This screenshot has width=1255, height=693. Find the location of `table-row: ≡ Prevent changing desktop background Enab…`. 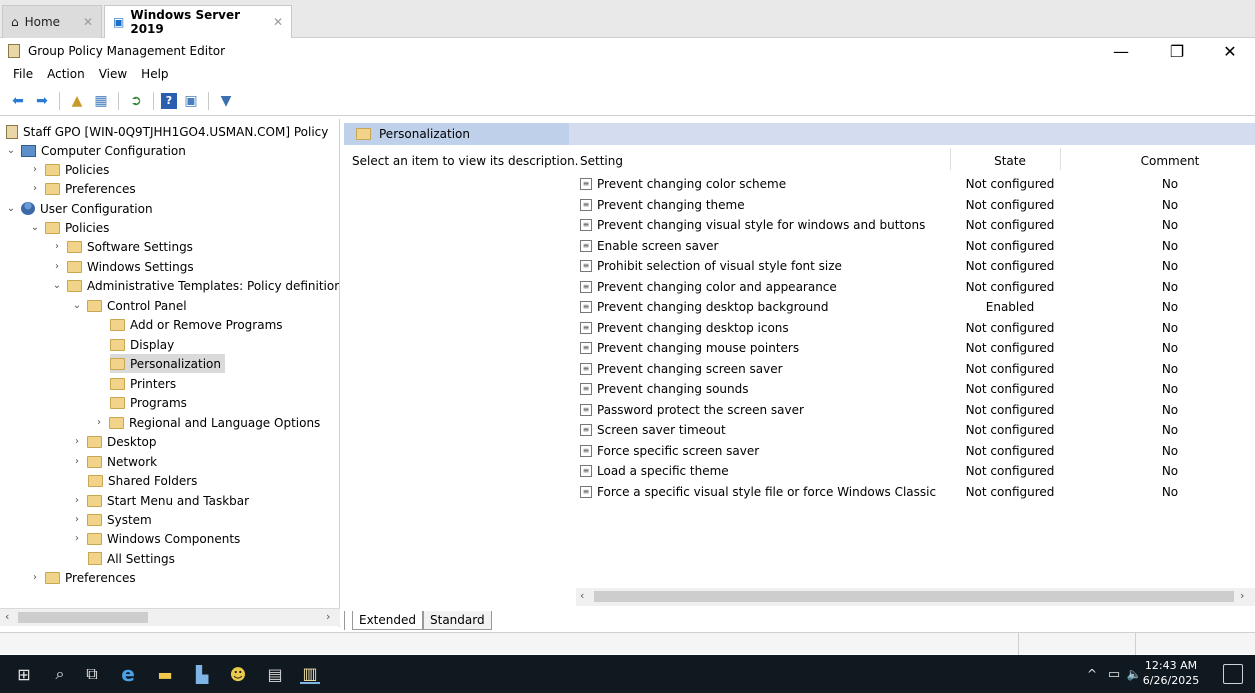

table-row: ≡ Prevent changing desktop background Enab… is located at coordinates (915, 307).